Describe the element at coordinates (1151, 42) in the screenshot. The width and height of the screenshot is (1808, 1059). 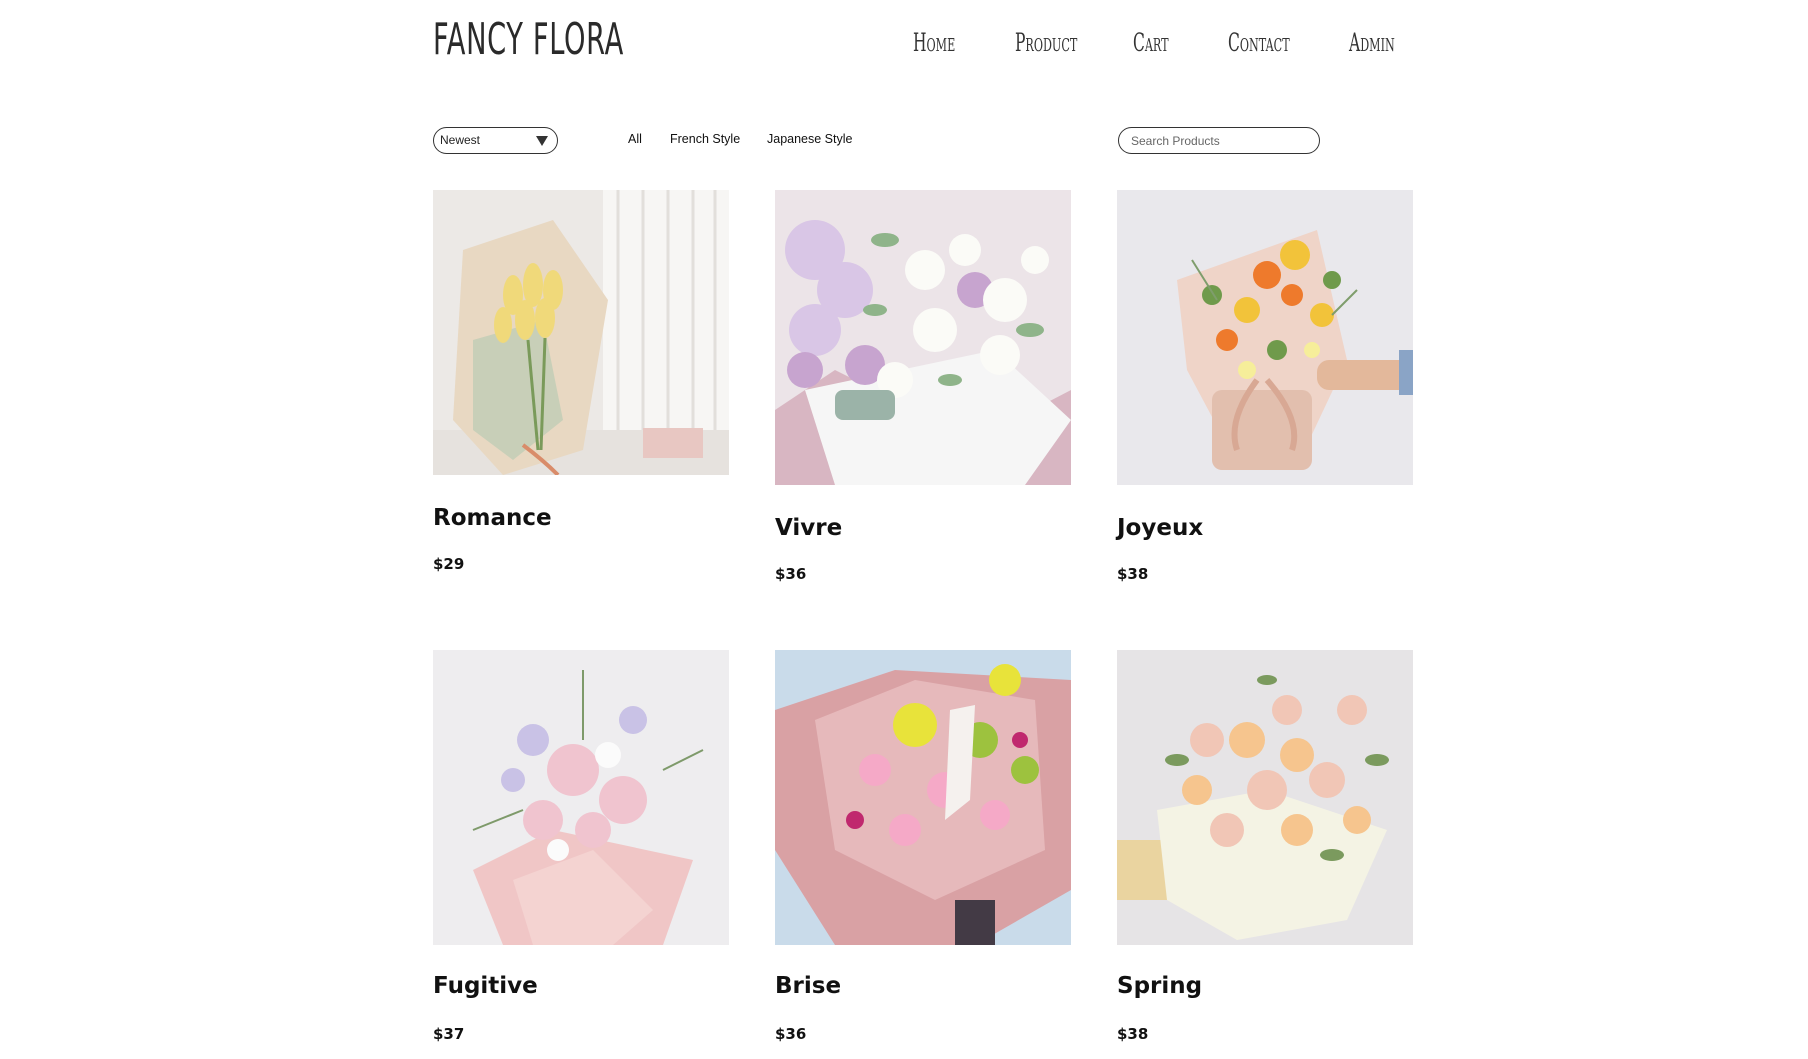
I see `nav-cart: Cart` at that location.